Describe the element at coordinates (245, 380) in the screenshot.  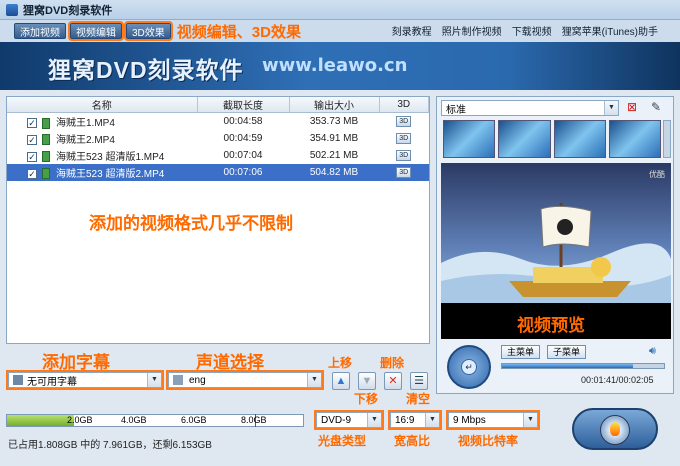
I see `audio-select: eng ▼` at that location.